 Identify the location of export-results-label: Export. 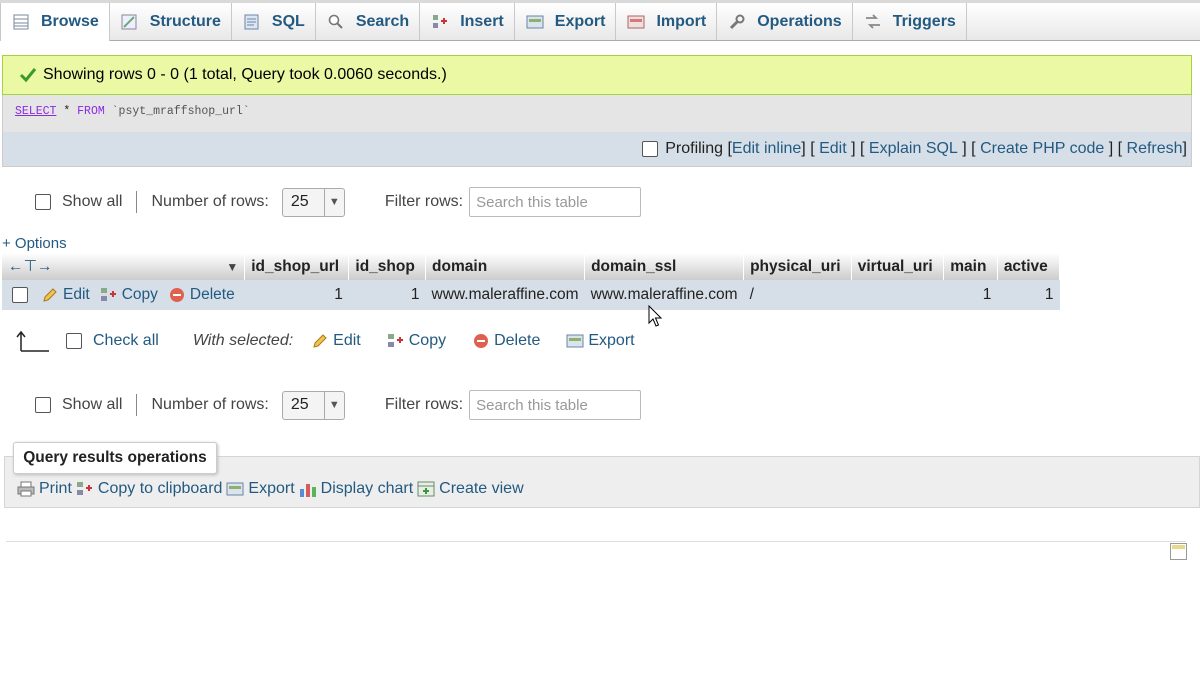
(271, 488).